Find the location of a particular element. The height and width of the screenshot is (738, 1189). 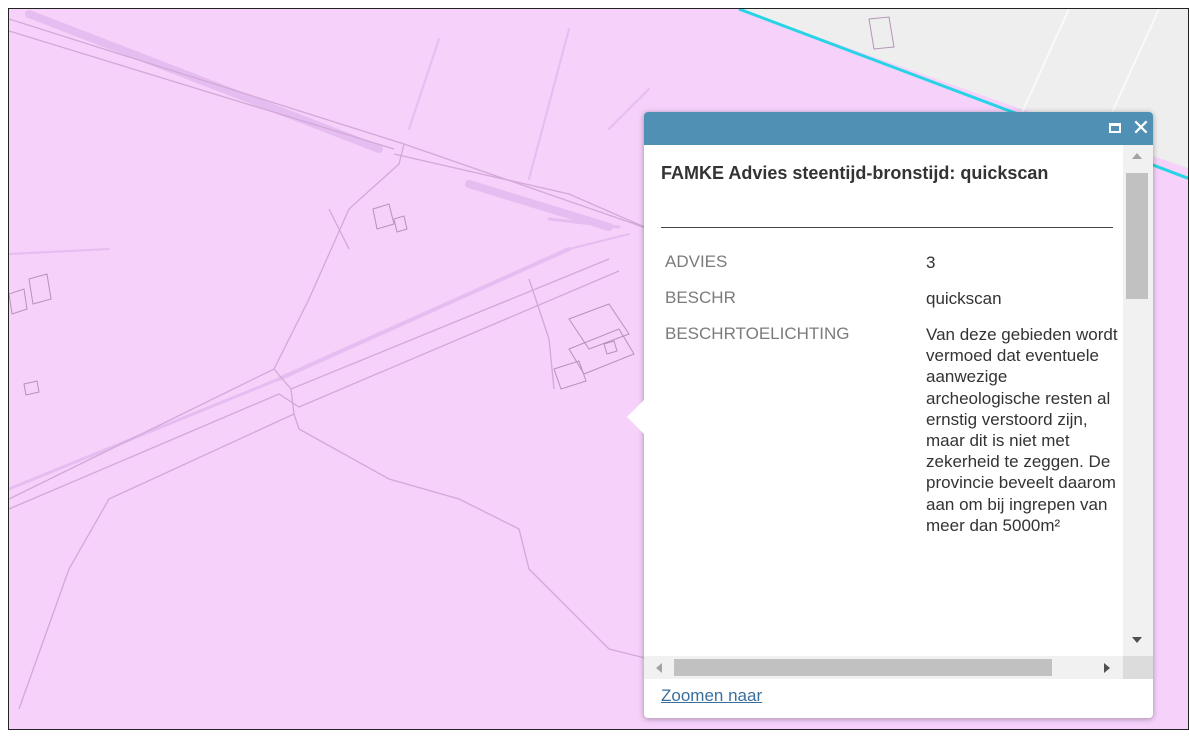

horizontal-scroll-thumb is located at coordinates (863, 667).